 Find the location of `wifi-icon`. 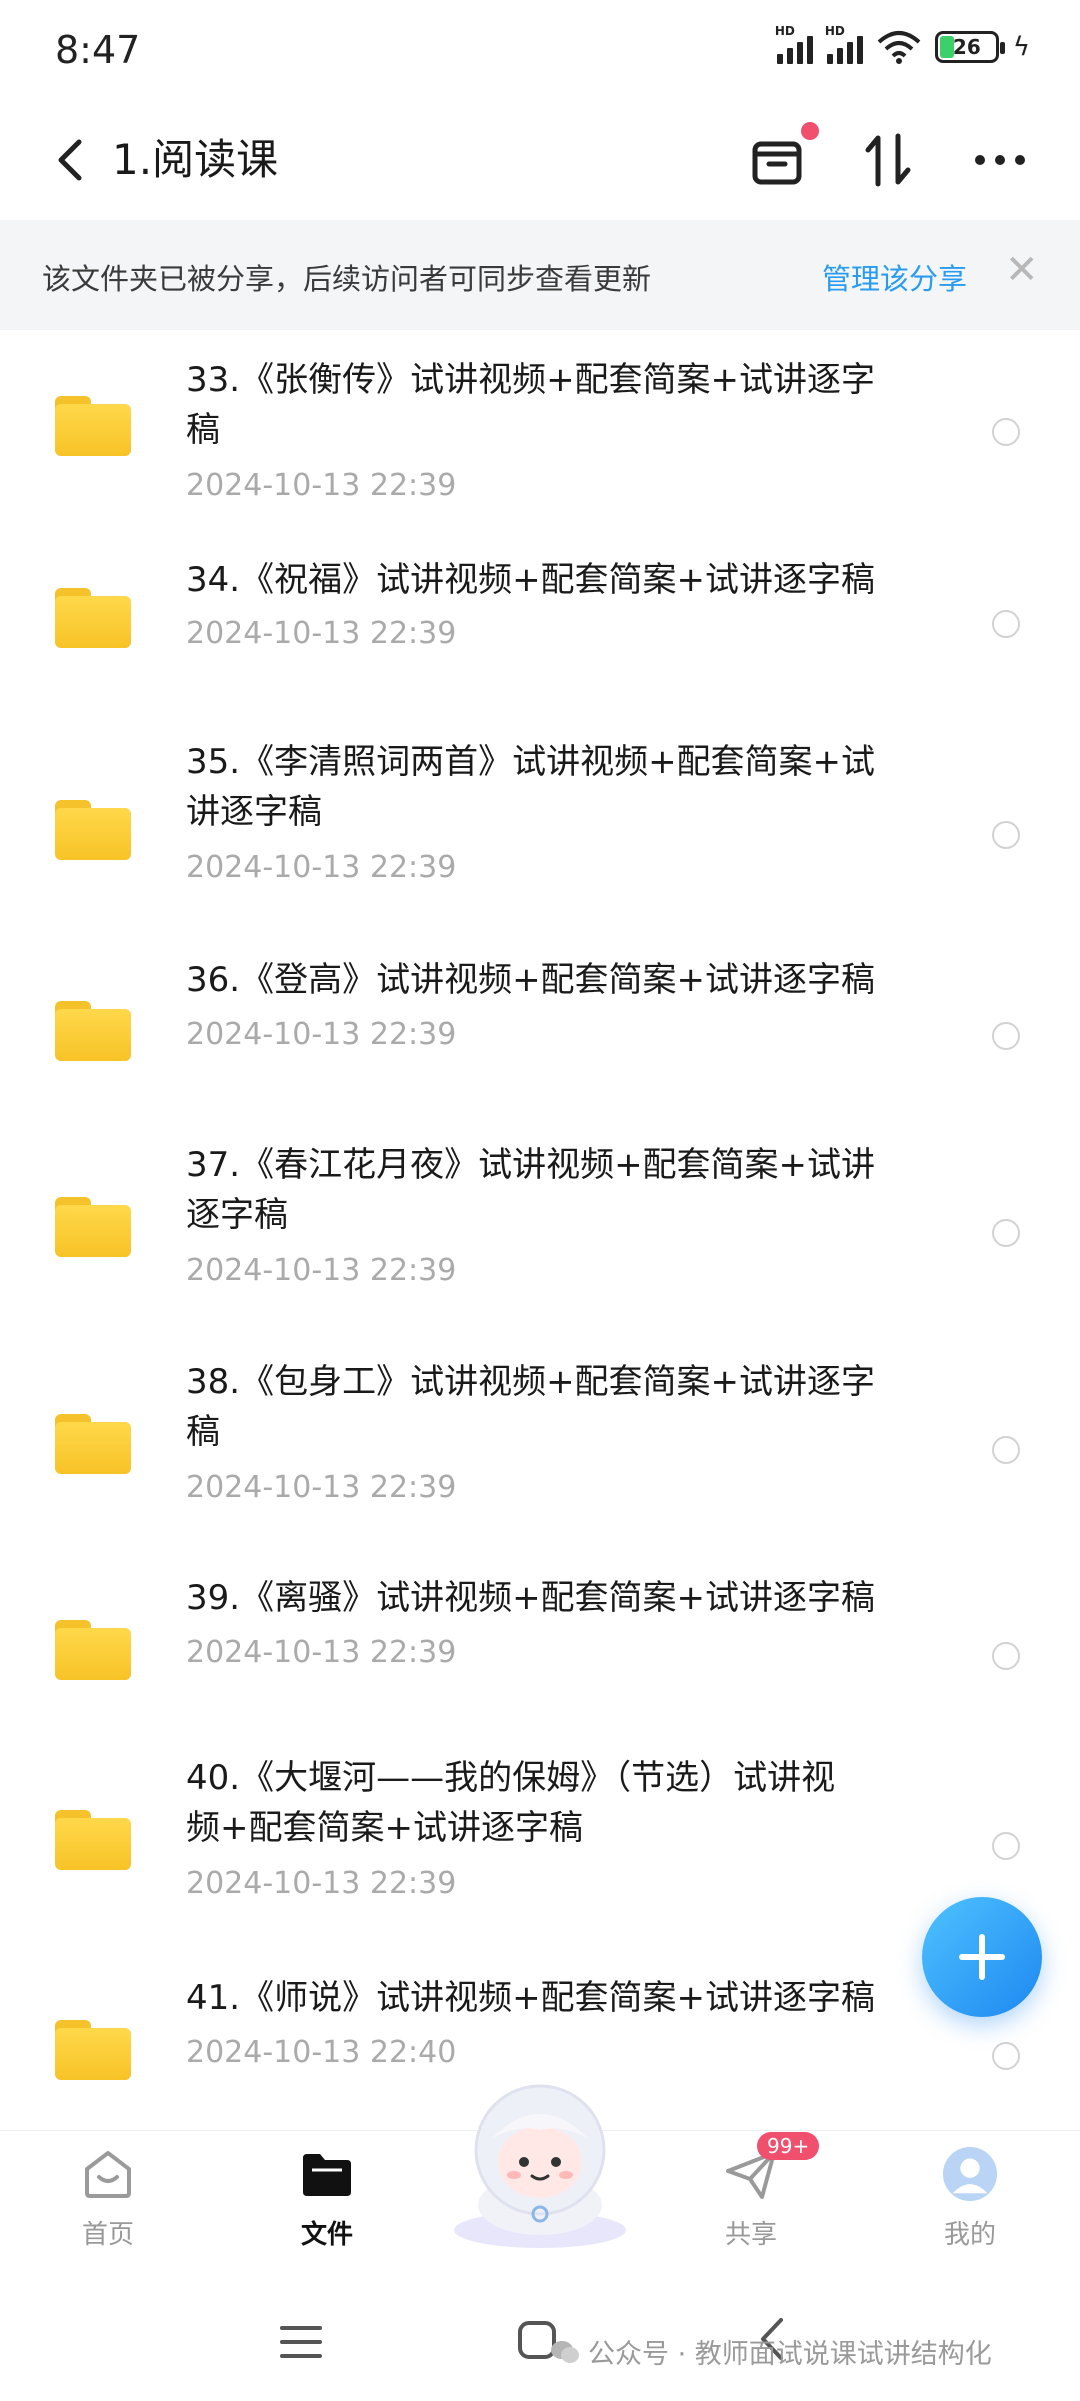

wifi-icon is located at coordinates (899, 47).